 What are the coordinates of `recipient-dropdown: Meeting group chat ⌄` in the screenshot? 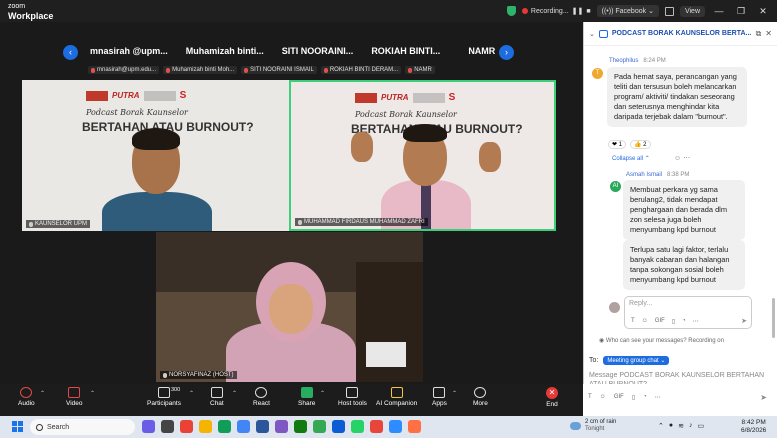 It's located at (636, 360).